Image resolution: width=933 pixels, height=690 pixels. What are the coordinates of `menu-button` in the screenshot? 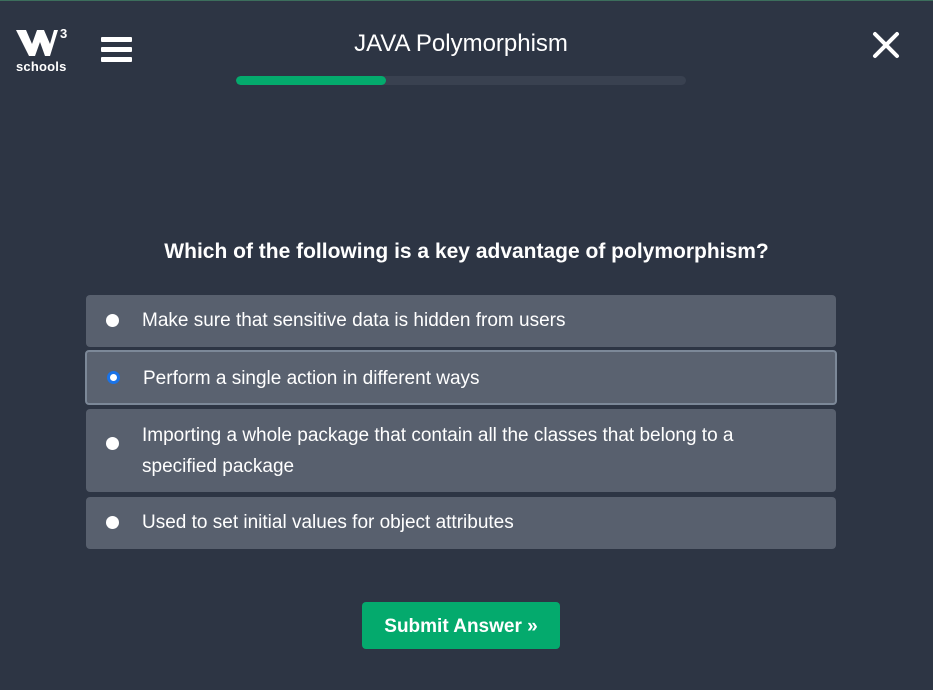 It's located at (116, 50).